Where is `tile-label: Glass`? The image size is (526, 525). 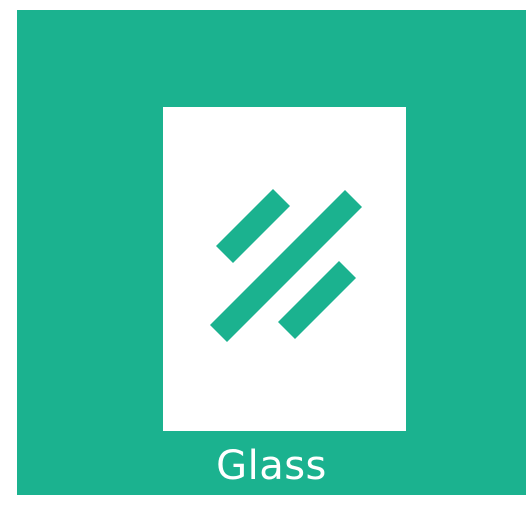
tile-label: Glass is located at coordinates (271, 466).